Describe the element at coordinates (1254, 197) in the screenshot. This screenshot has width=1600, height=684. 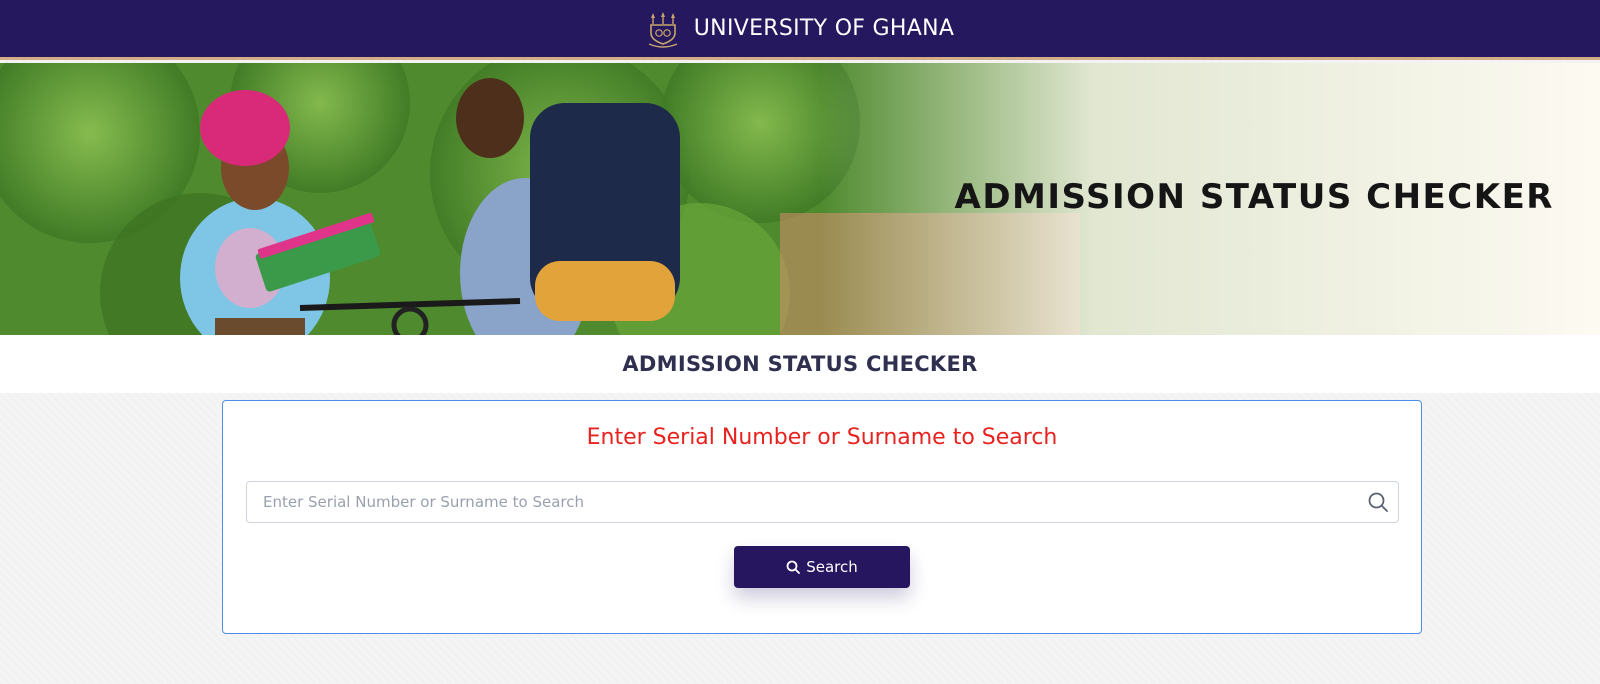
I see `hero-title: ADMISSION STATUS CHECKER` at that location.